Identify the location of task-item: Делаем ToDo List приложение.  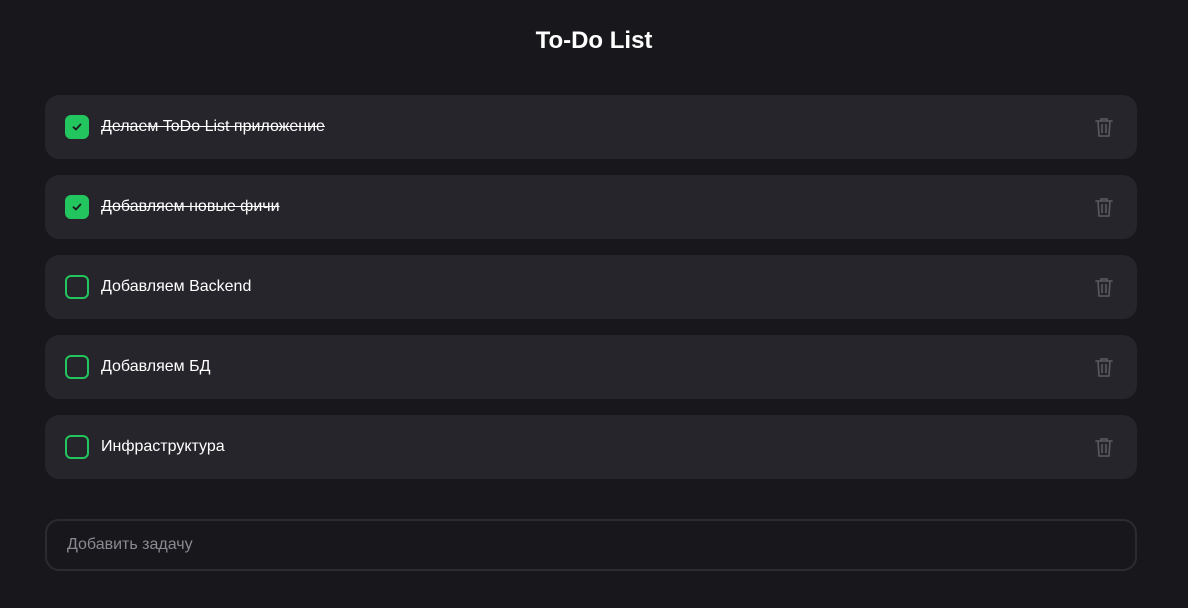
(591, 127).